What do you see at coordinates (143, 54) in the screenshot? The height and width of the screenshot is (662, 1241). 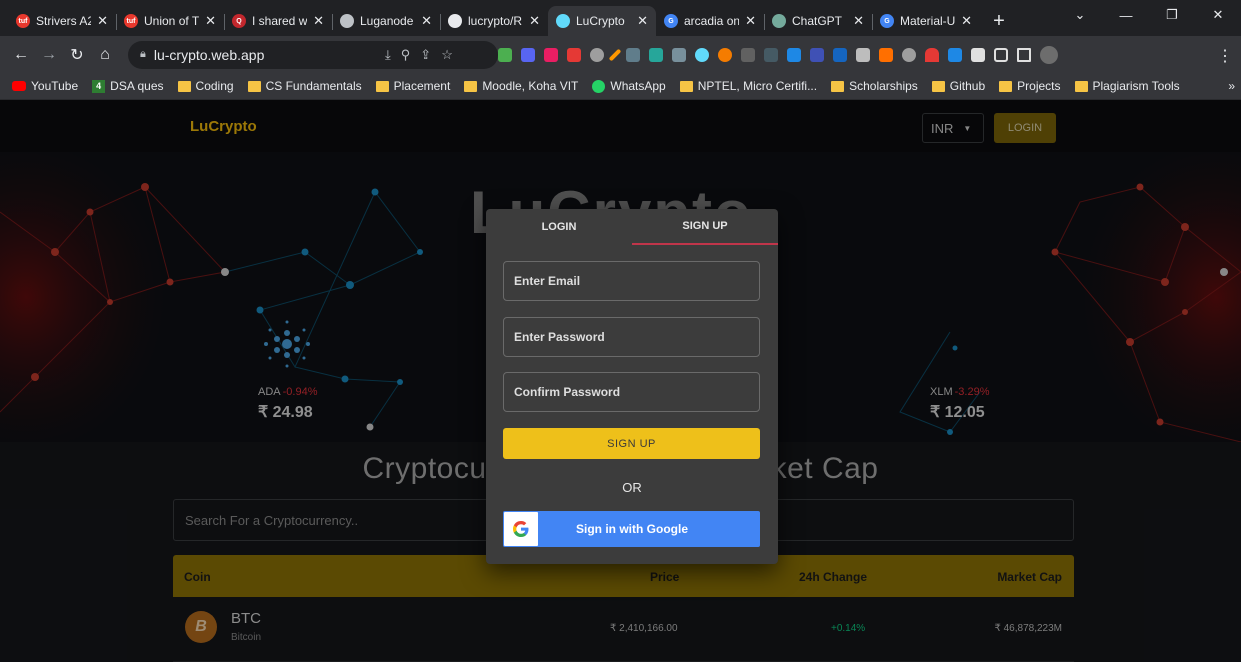 I see `lock-icon: 🔒︎` at bounding box center [143, 54].